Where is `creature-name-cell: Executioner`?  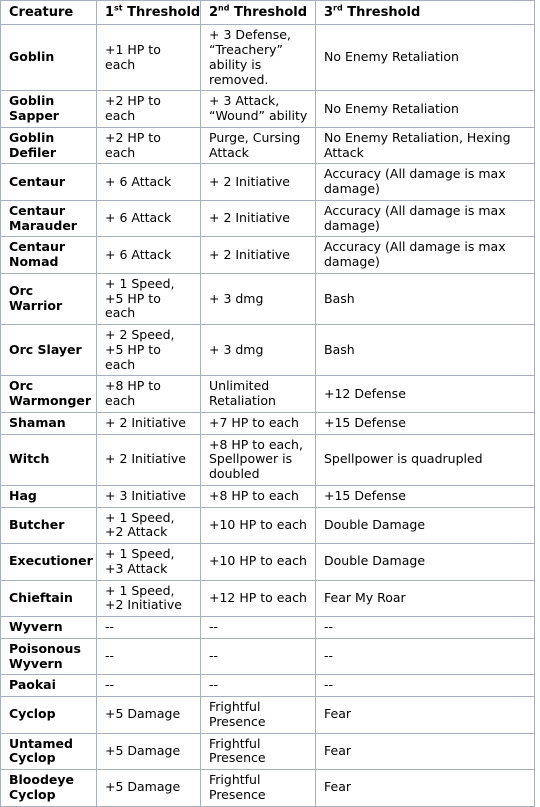 creature-name-cell: Executioner is located at coordinates (48, 562).